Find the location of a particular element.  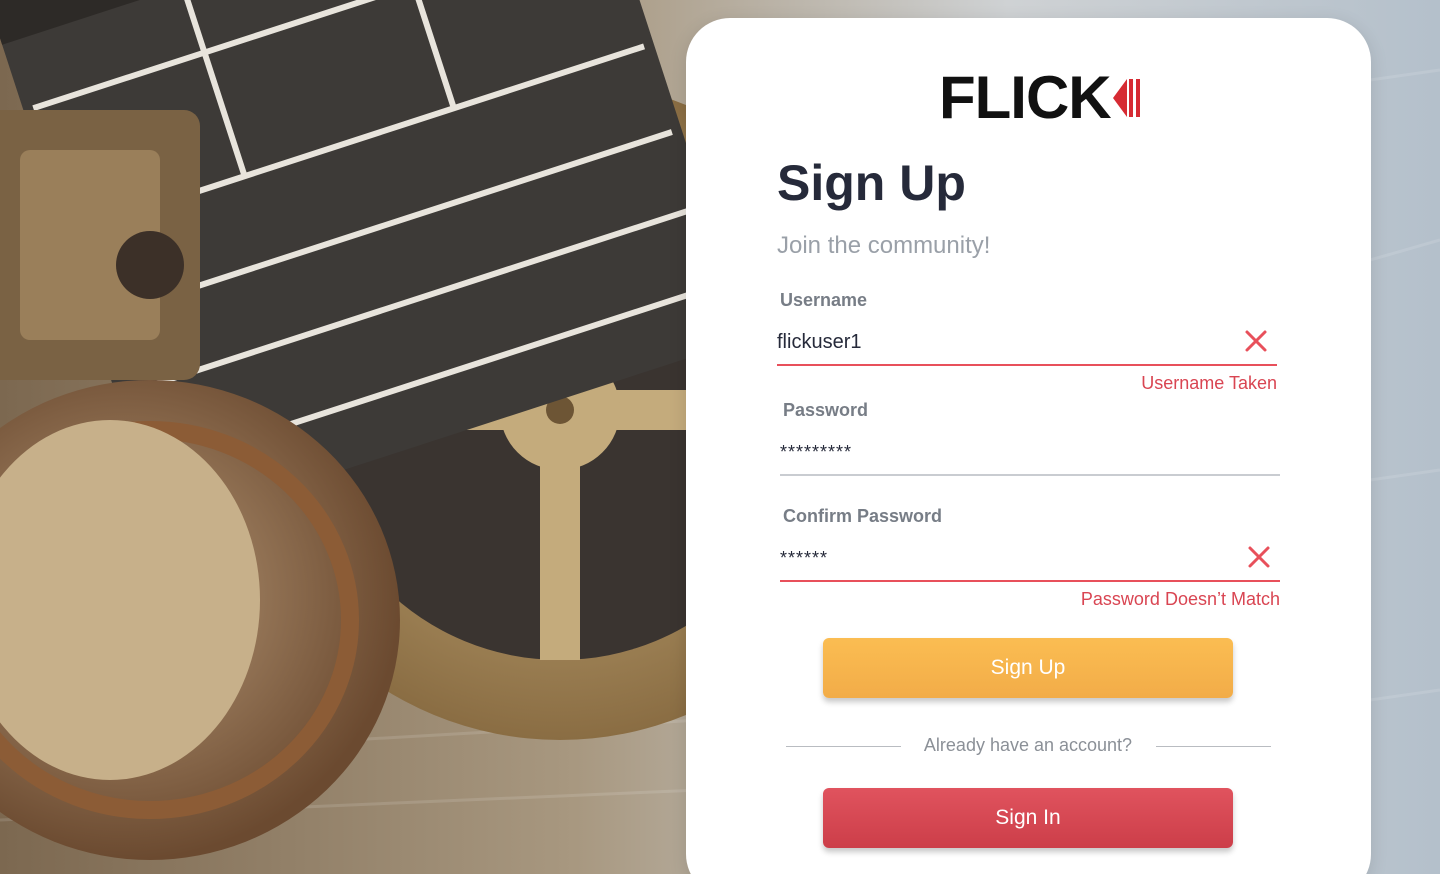

username-error-message: Username Taken is located at coordinates (1209, 383).